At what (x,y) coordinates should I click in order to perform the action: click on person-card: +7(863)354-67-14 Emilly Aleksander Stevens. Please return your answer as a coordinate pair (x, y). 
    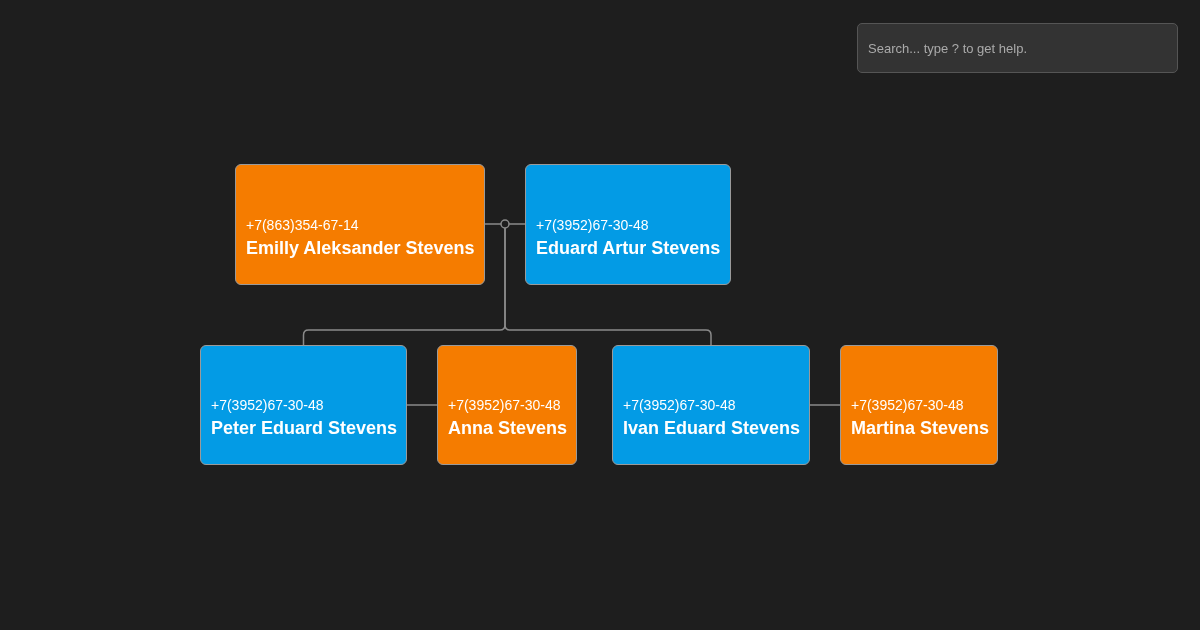
    Looking at the image, I should click on (360, 224).